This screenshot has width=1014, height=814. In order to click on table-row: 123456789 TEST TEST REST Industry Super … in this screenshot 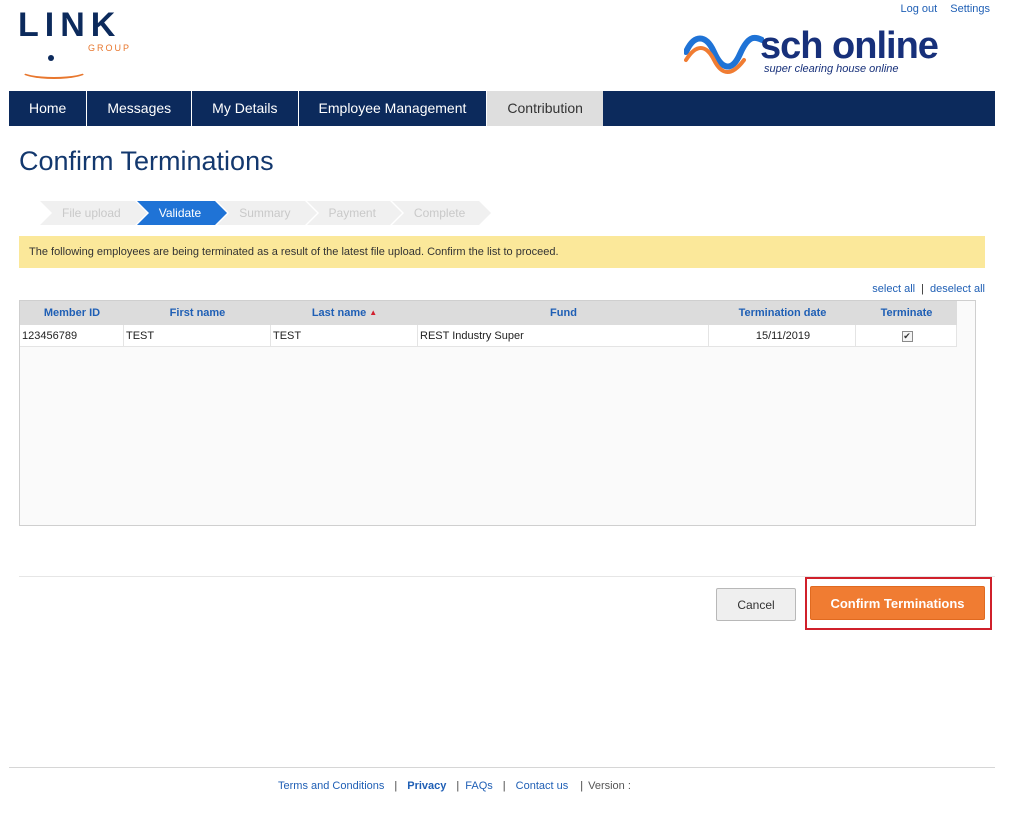, I will do `click(488, 336)`.